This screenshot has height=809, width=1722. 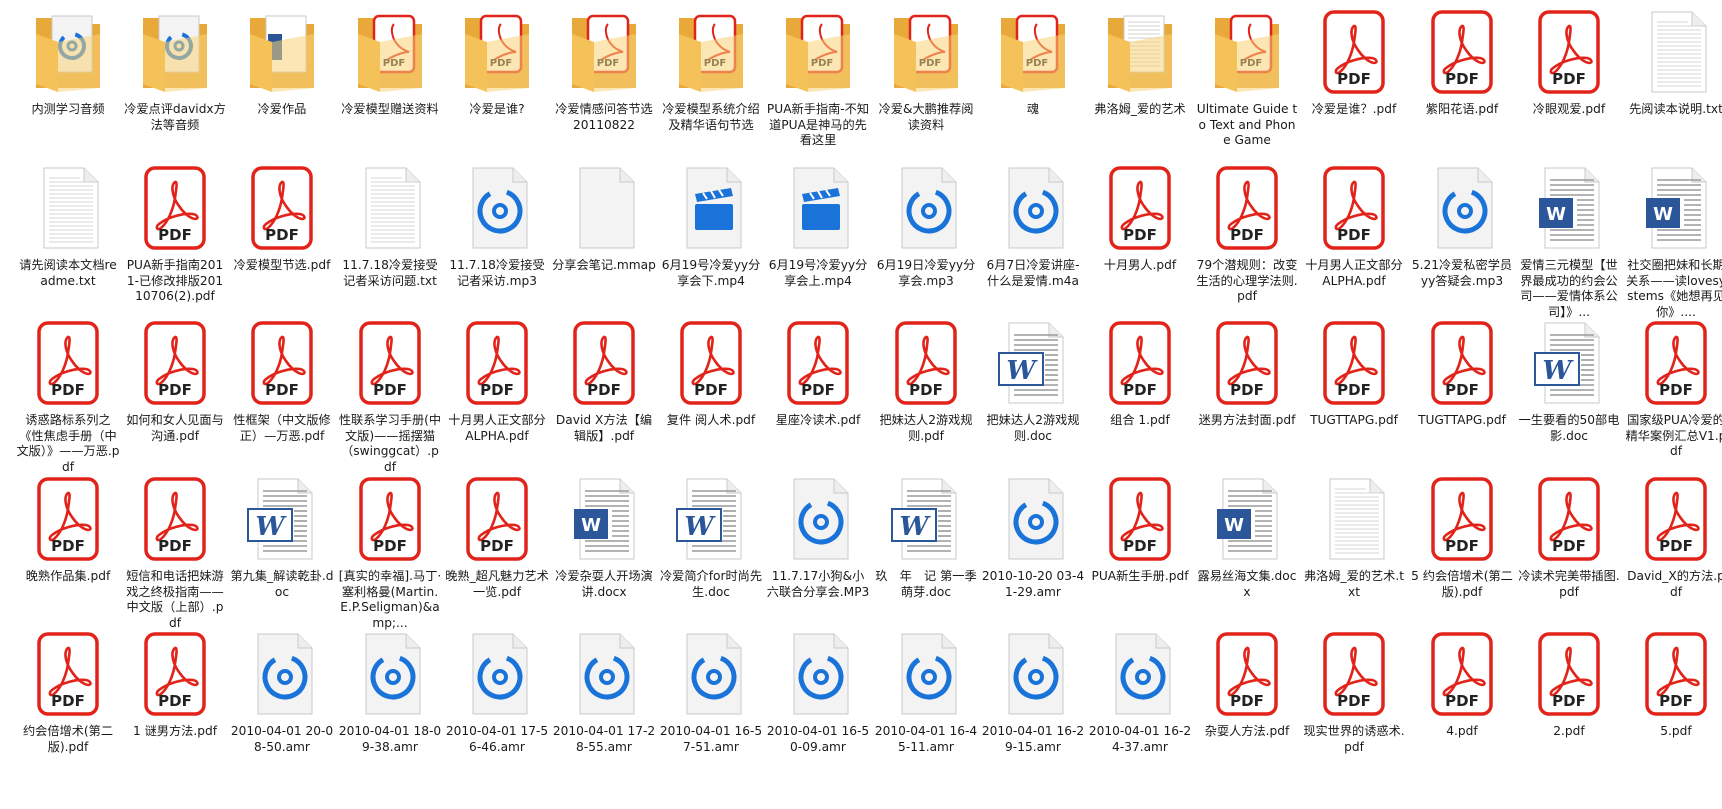 I want to click on file-item: PDF 2.pdf, so click(x=1569, y=706).